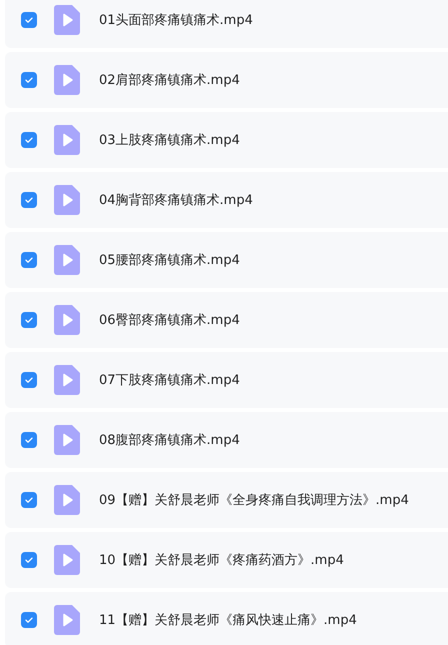 The width and height of the screenshot is (448, 645). I want to click on file-row: 02肩部疼痛镇痛术.mp4, so click(226, 80).